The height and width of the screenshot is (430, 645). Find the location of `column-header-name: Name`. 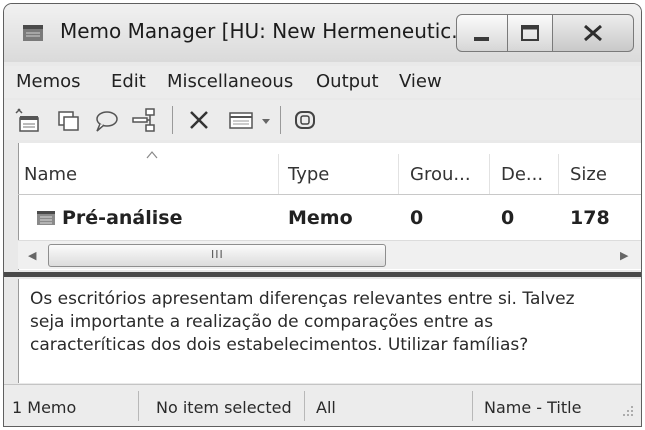

column-header-name: Name is located at coordinates (50, 174).